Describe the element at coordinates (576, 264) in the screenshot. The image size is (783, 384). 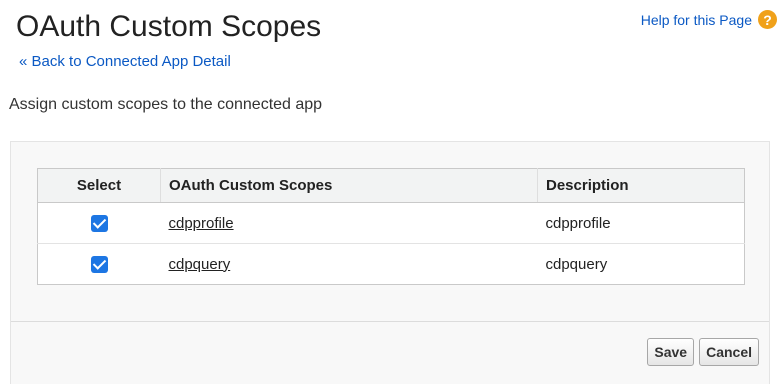
I see `description-cell: cdpquery` at that location.